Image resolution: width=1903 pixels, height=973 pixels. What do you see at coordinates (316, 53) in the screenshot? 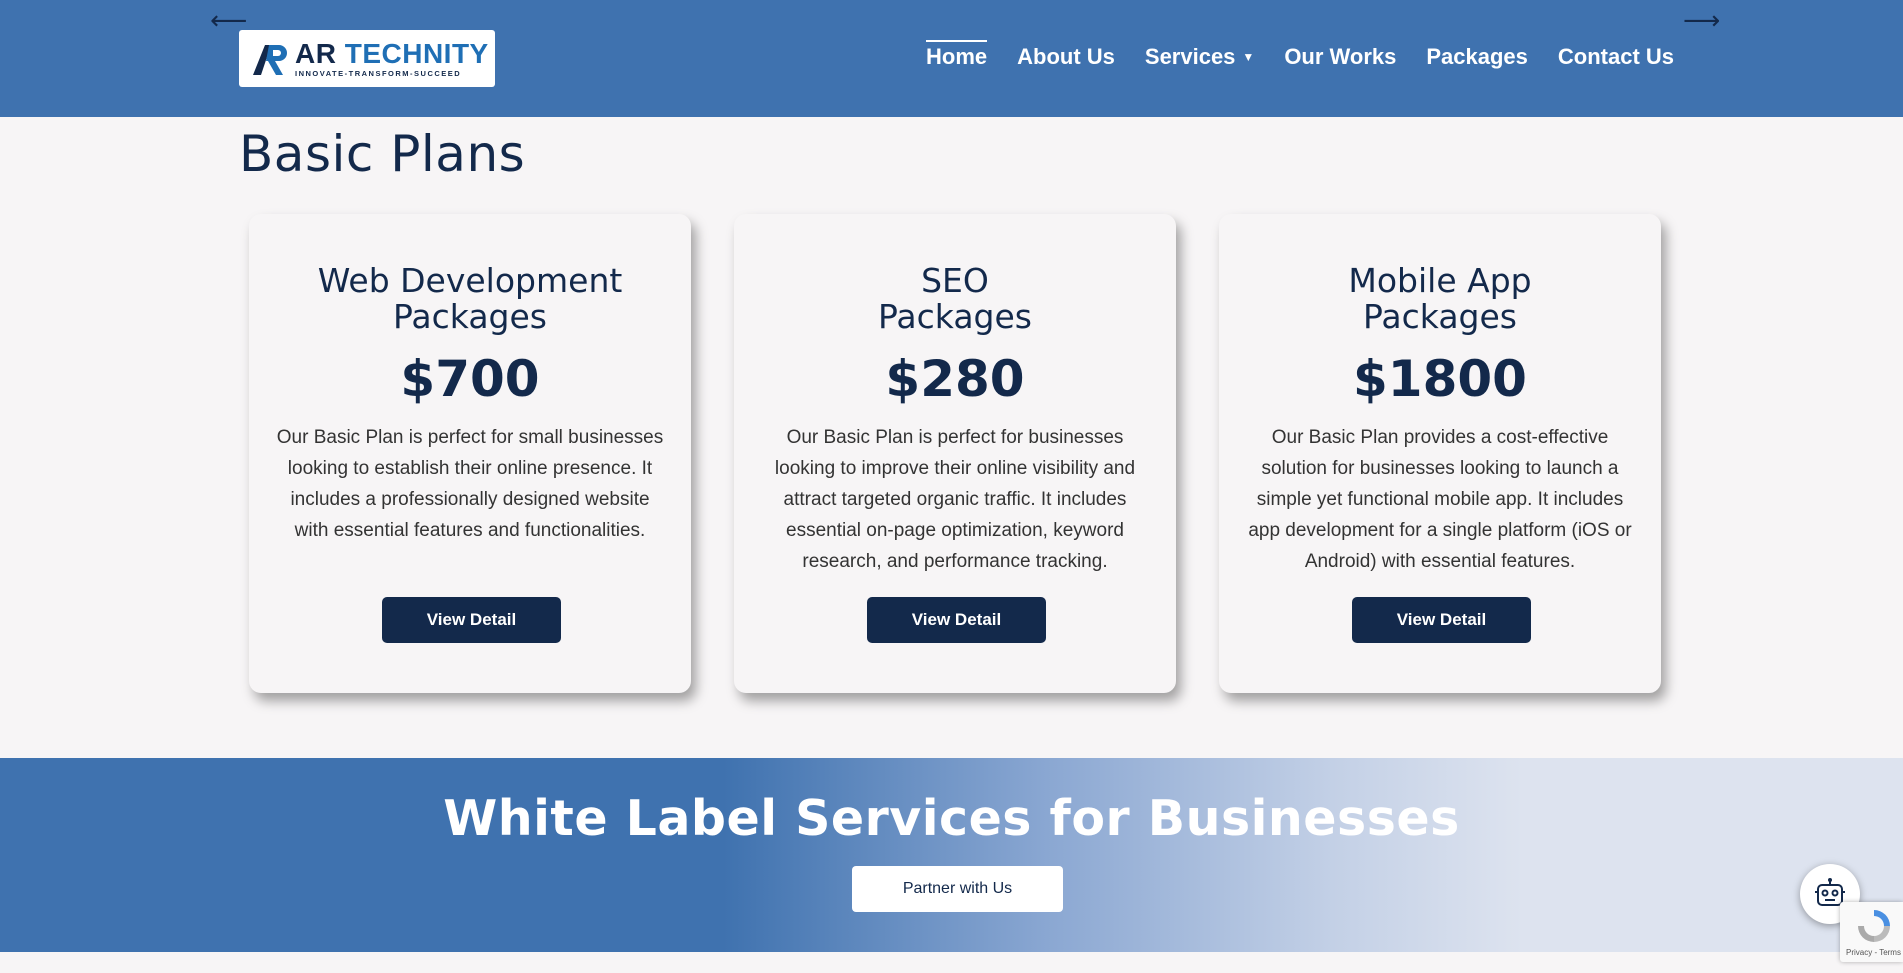
I see `logo-name-ar: AR` at bounding box center [316, 53].